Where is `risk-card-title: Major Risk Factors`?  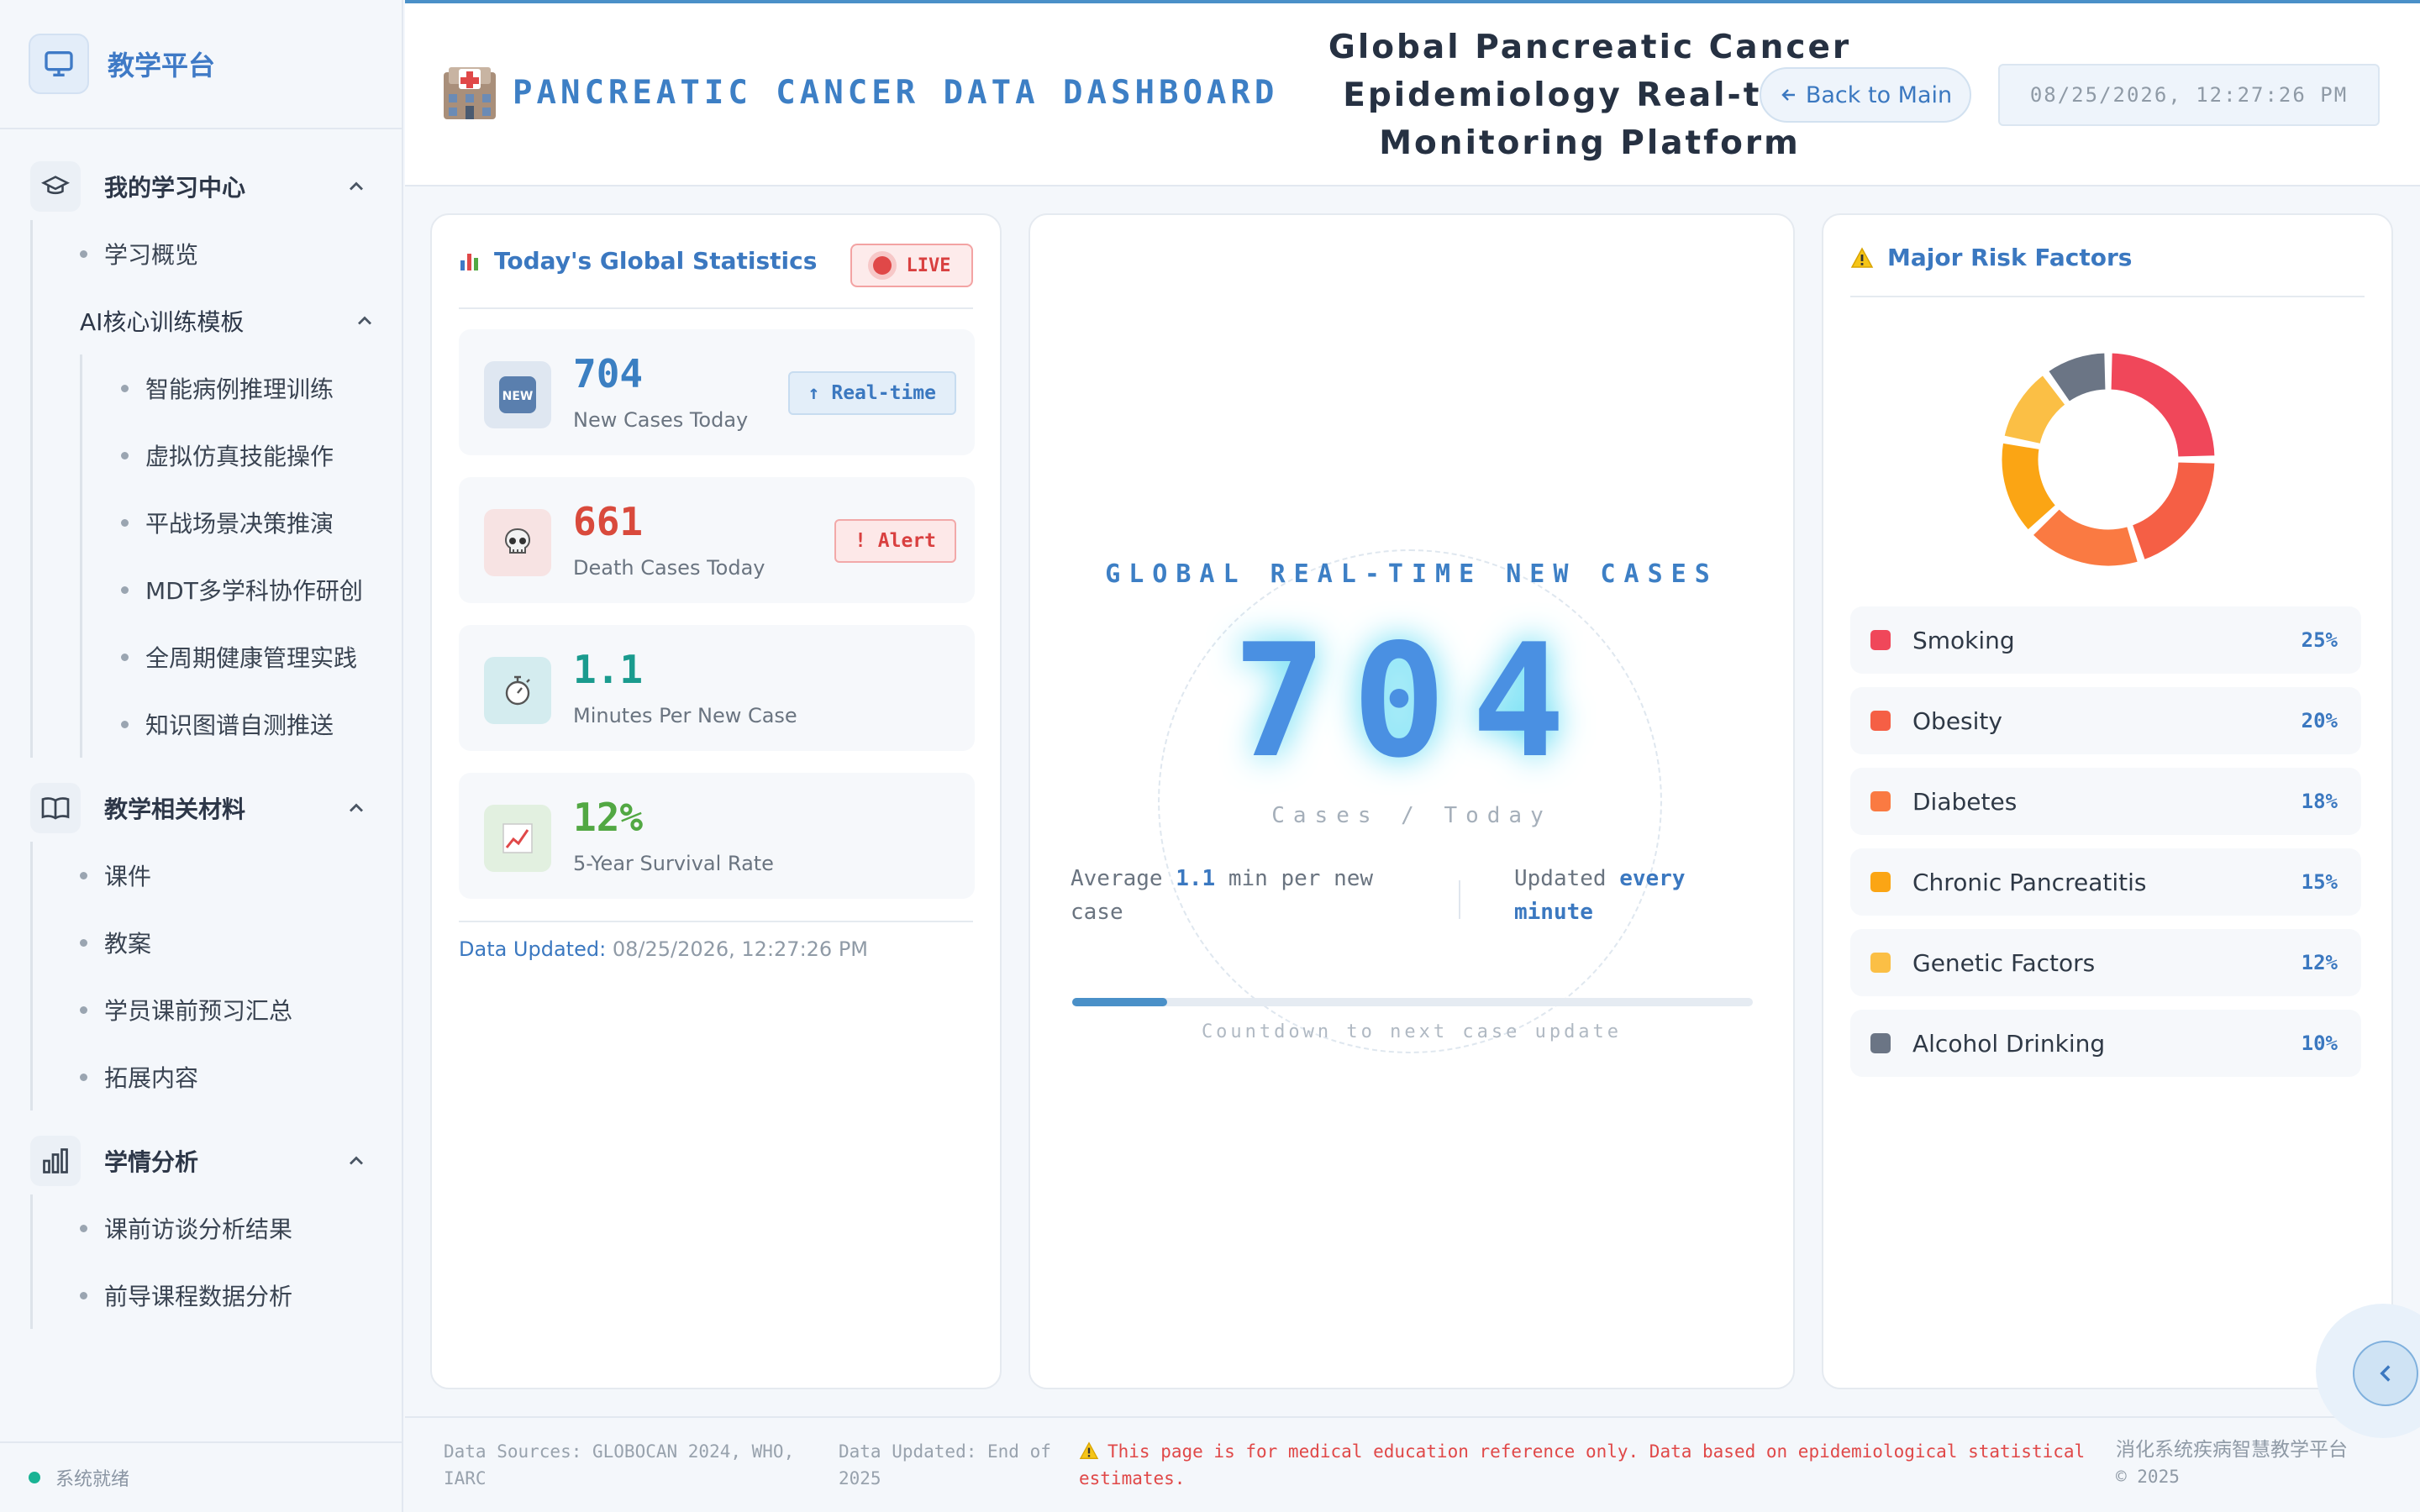 risk-card-title: Major Risk Factors is located at coordinates (1991, 257).